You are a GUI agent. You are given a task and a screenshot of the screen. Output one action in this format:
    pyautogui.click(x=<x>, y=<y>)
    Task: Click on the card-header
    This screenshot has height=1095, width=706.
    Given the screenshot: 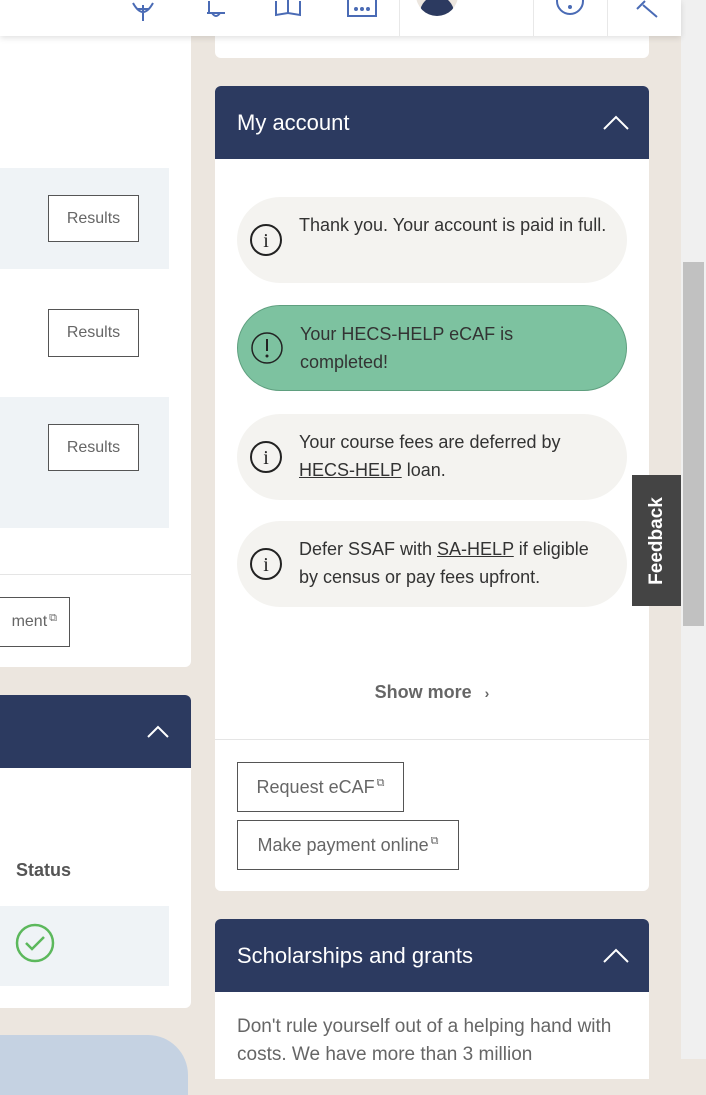 What is the action you would take?
    pyautogui.click(x=95, y=731)
    